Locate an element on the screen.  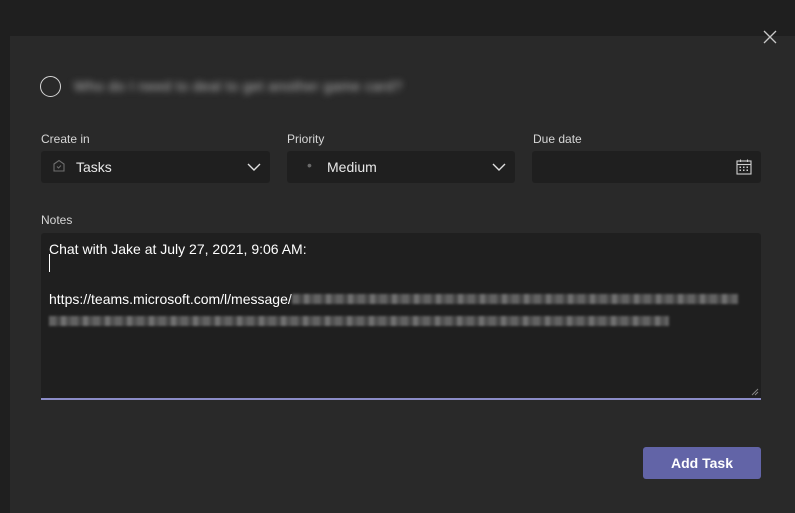
priority-value: Medium is located at coordinates (352, 167).